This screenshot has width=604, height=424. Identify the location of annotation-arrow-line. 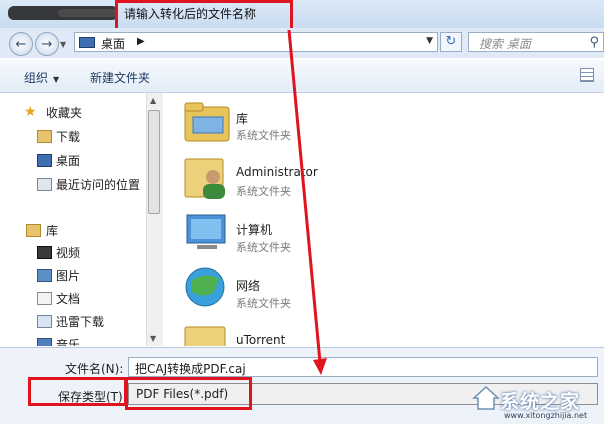
(304, 196).